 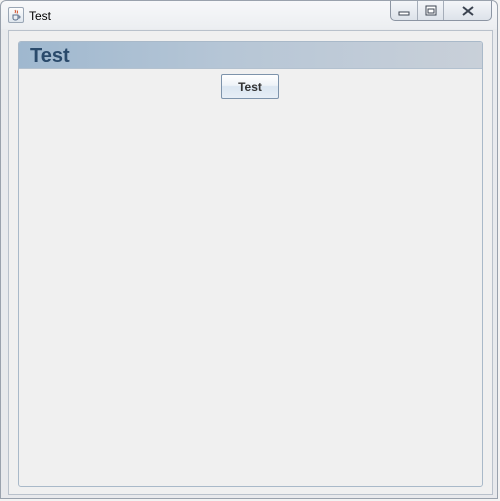 I want to click on close-icon, so click(x=467, y=10).